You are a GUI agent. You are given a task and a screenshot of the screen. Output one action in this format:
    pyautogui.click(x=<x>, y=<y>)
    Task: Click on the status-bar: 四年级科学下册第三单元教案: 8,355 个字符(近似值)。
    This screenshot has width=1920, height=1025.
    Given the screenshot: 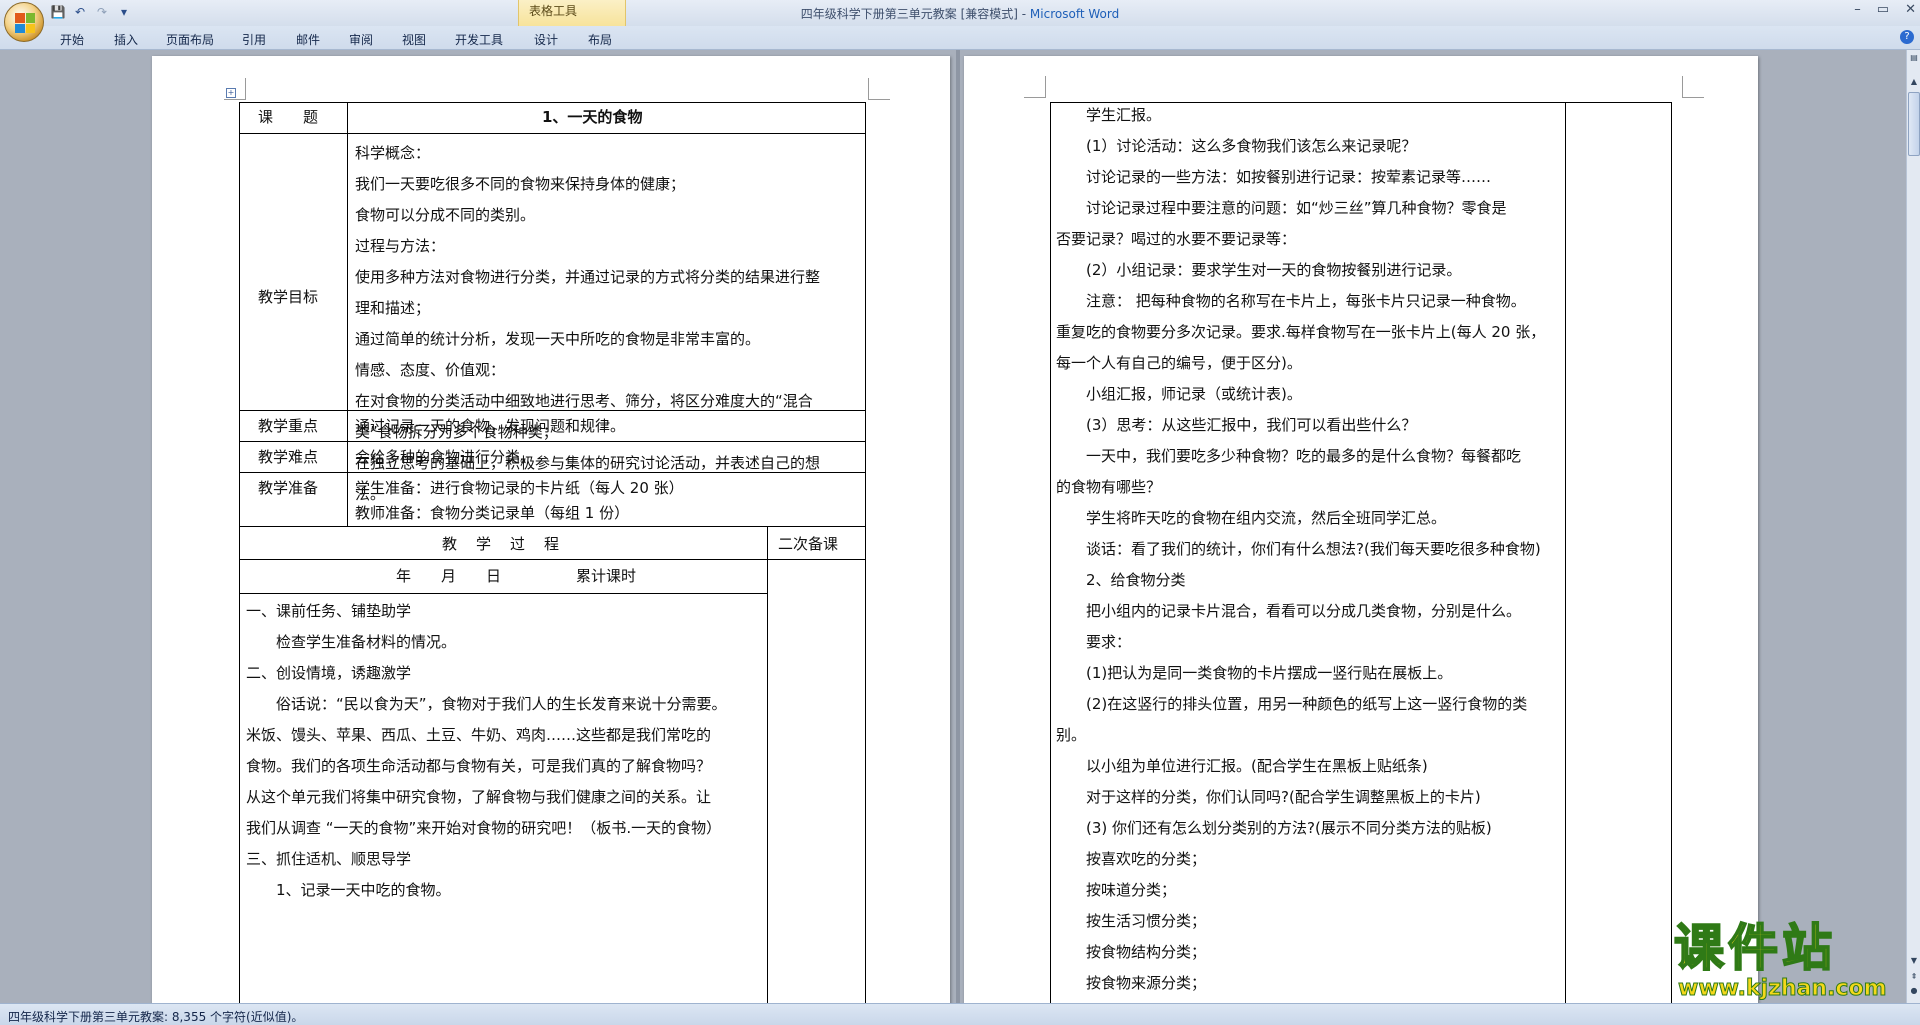 What is the action you would take?
    pyautogui.click(x=960, y=1014)
    